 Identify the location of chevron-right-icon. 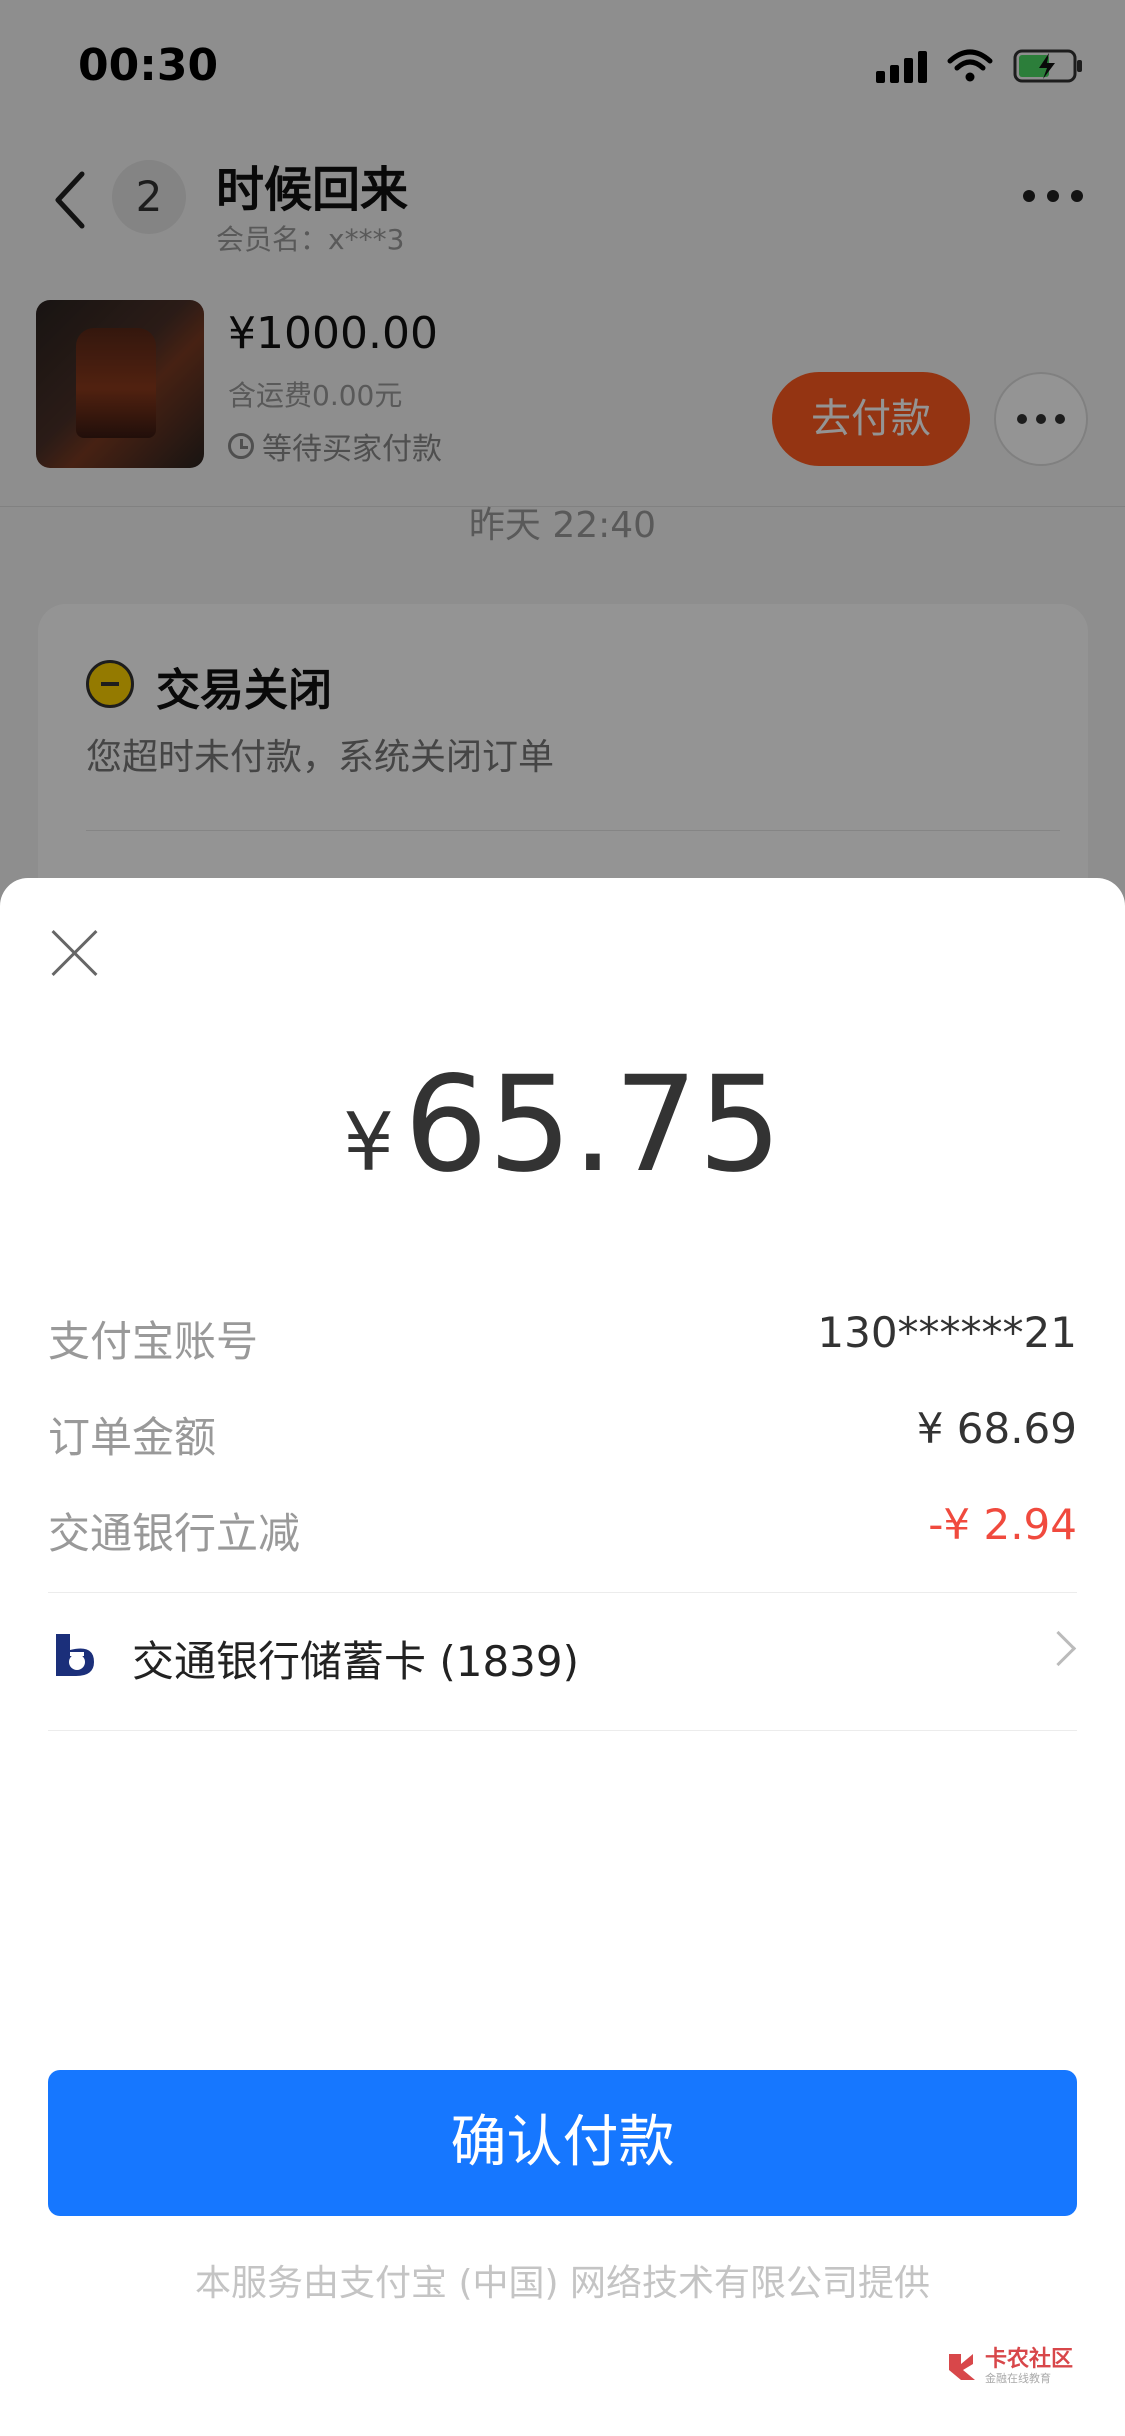
(1058, 1648).